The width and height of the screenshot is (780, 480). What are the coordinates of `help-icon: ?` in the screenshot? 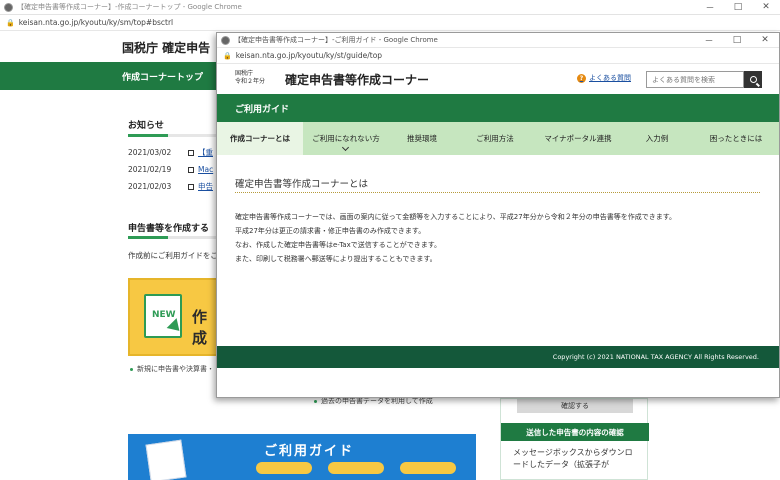 It's located at (581, 78).